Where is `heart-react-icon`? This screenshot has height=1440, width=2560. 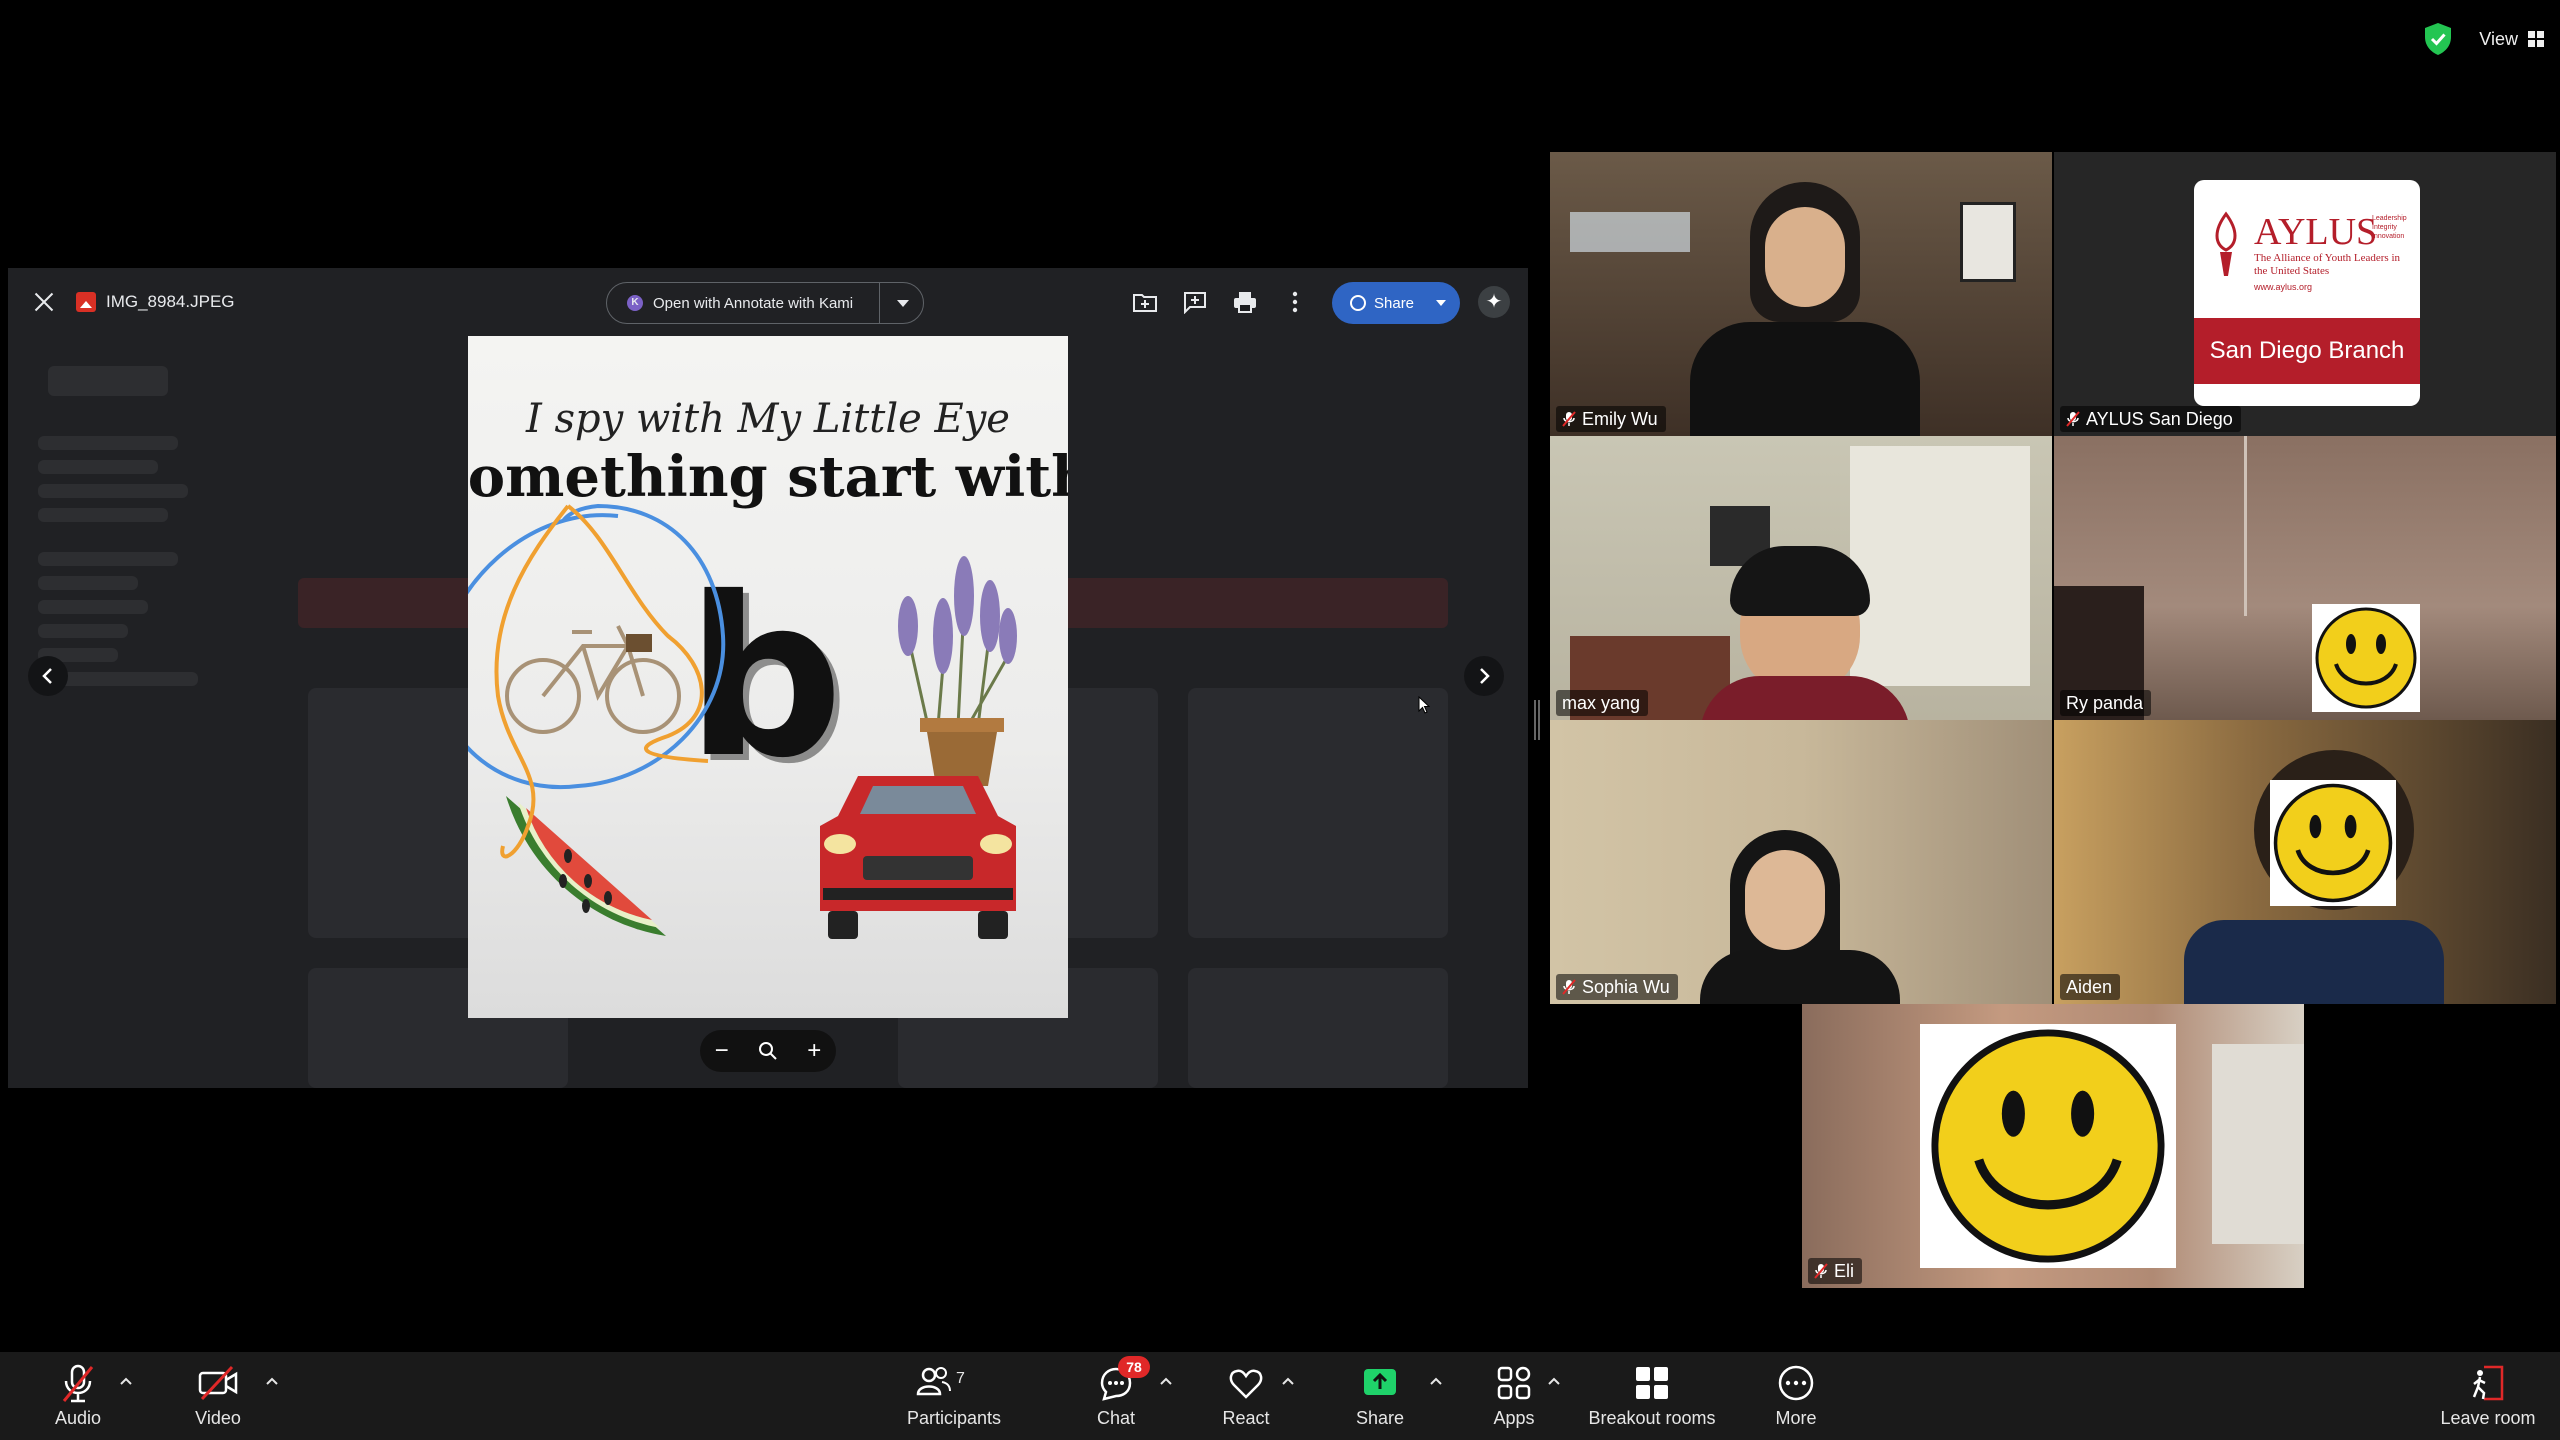
heart-react-icon is located at coordinates (1246, 1384).